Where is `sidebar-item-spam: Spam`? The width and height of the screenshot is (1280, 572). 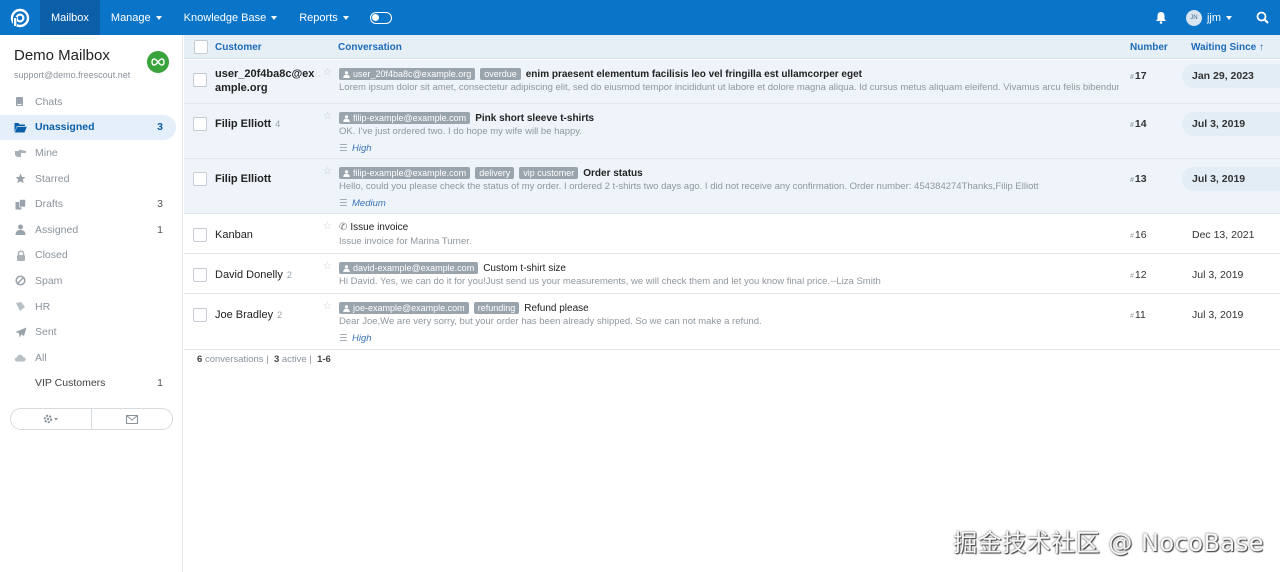 sidebar-item-spam: Spam is located at coordinates (91, 281).